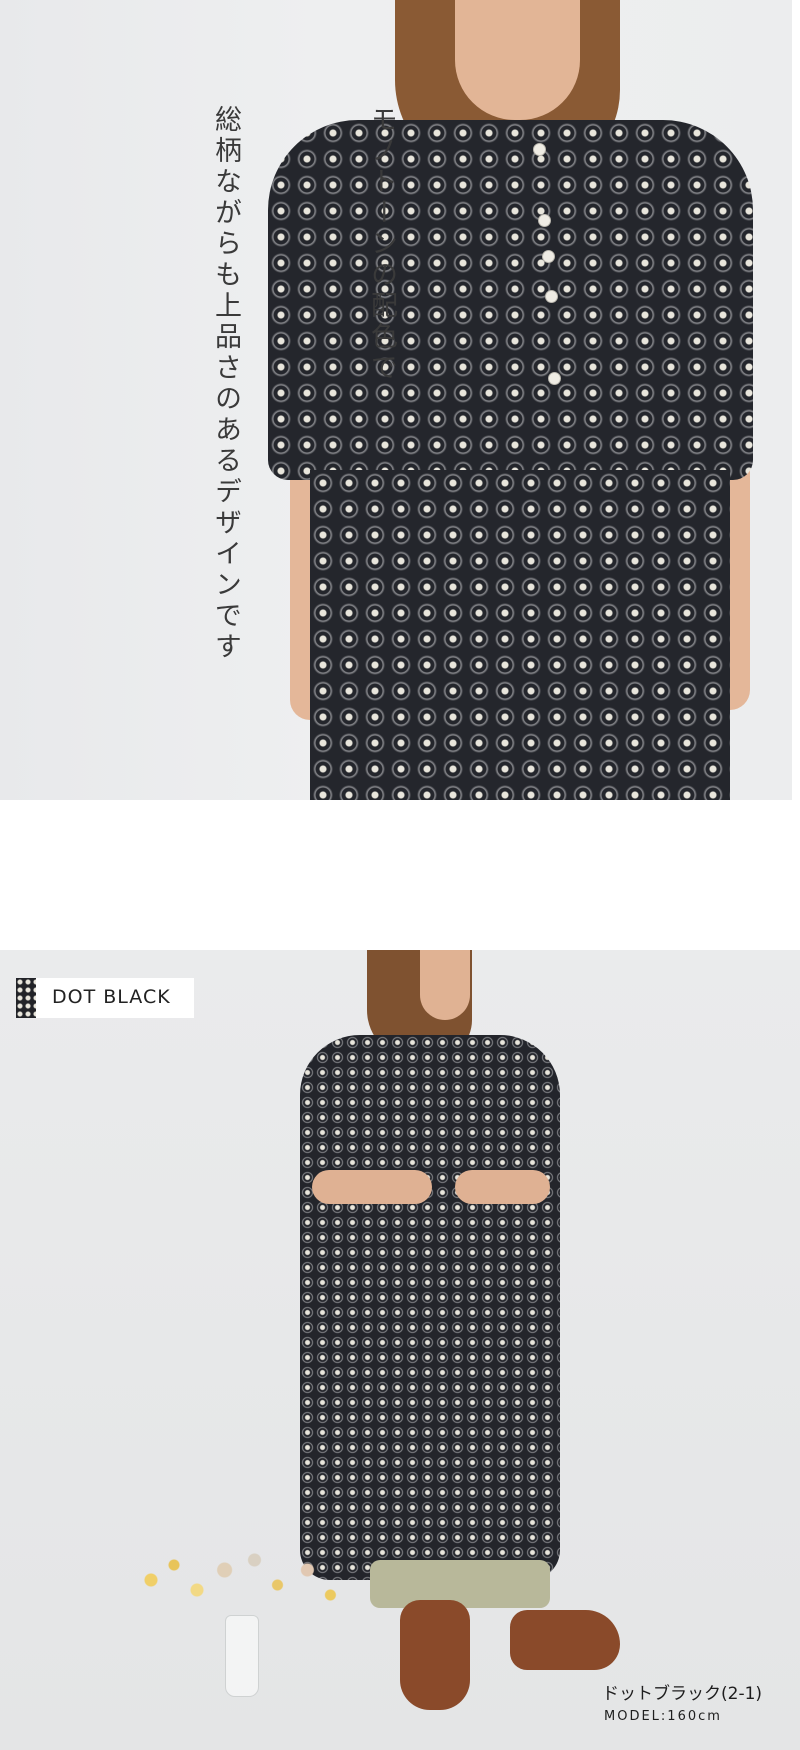 The height and width of the screenshot is (1750, 800). I want to click on dress, so click(430, 1307).